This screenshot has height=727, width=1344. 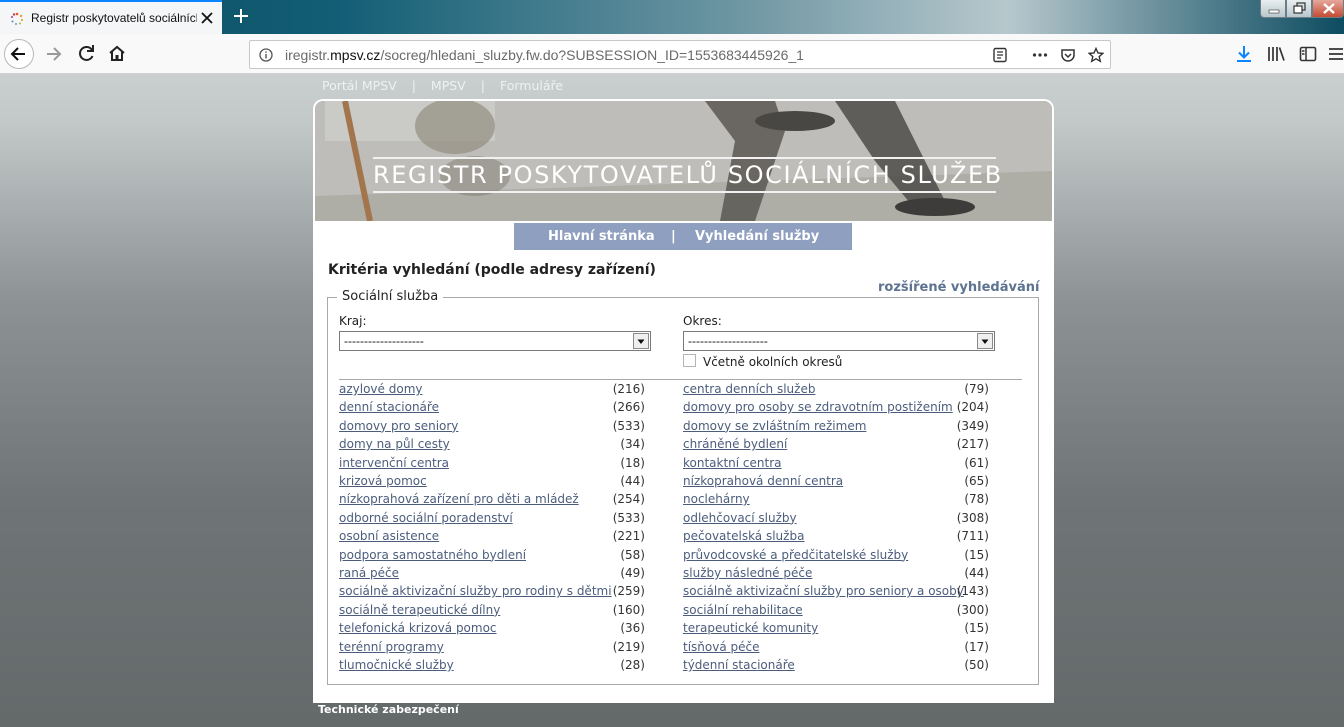 I want to click on service-link: noclehárny, so click(x=716, y=499).